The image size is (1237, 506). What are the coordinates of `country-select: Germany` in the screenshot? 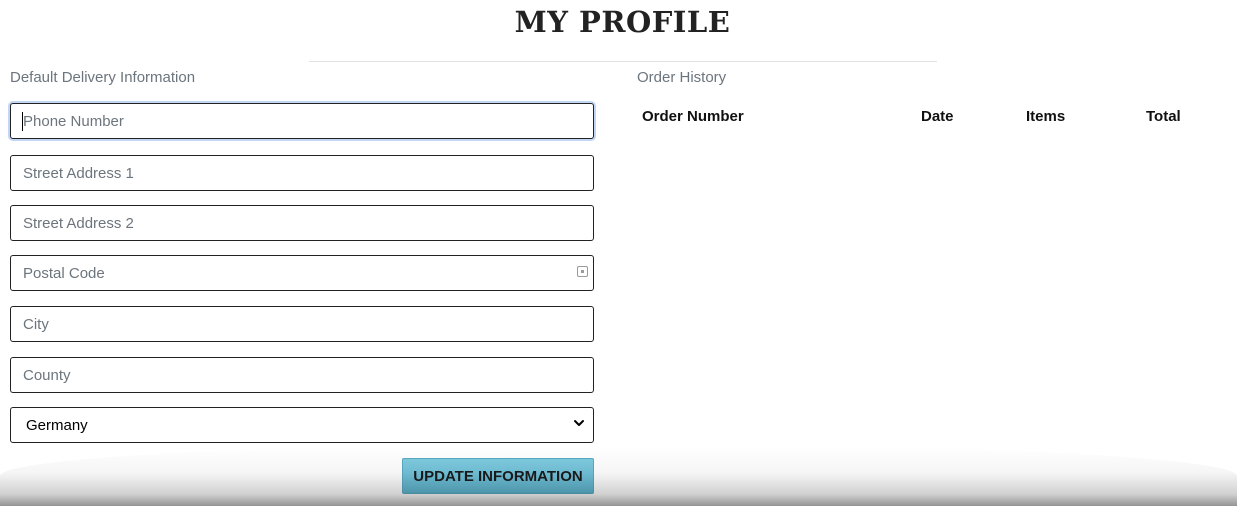 It's located at (302, 425).